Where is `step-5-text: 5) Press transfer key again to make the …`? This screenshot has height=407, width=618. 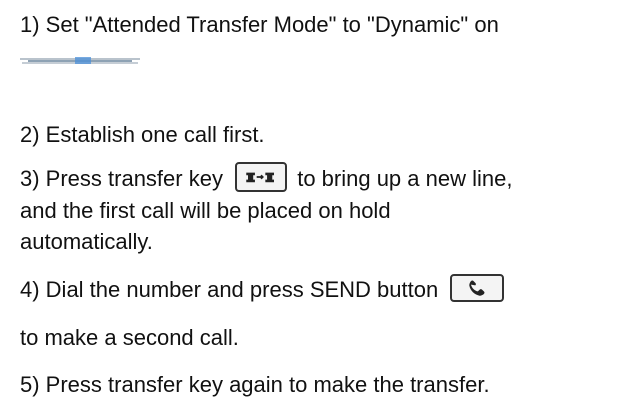
step-5-text: 5) Press transfer key again to make the … is located at coordinates (255, 384).